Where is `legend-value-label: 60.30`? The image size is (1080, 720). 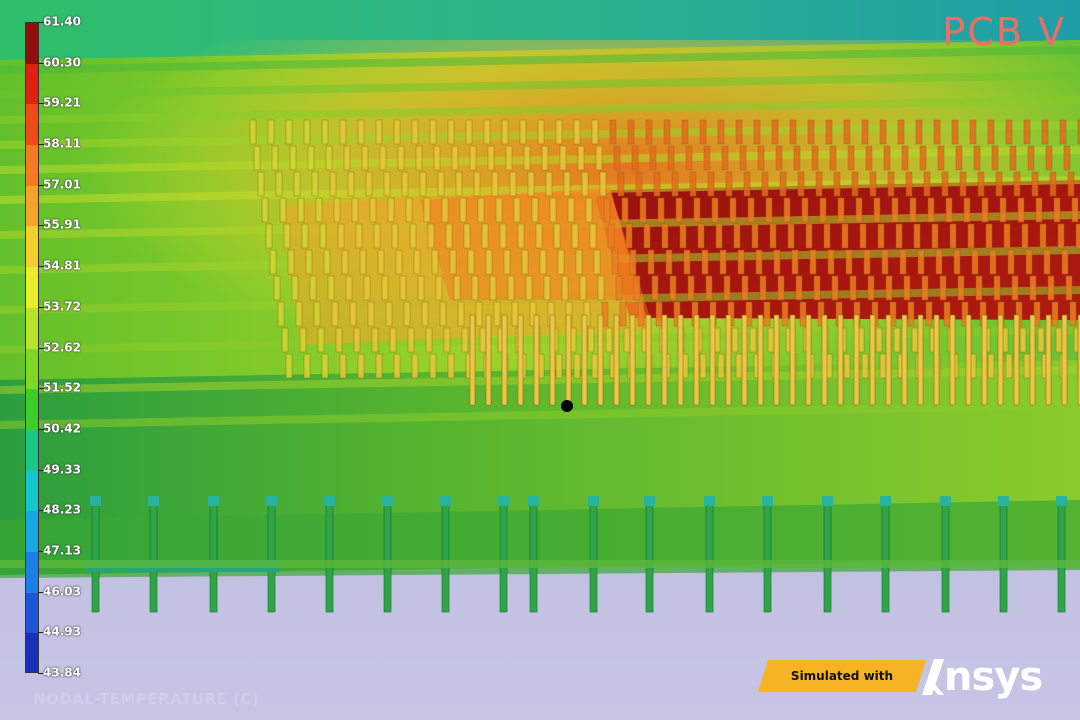
legend-value-label: 60.30 is located at coordinates (62, 62).